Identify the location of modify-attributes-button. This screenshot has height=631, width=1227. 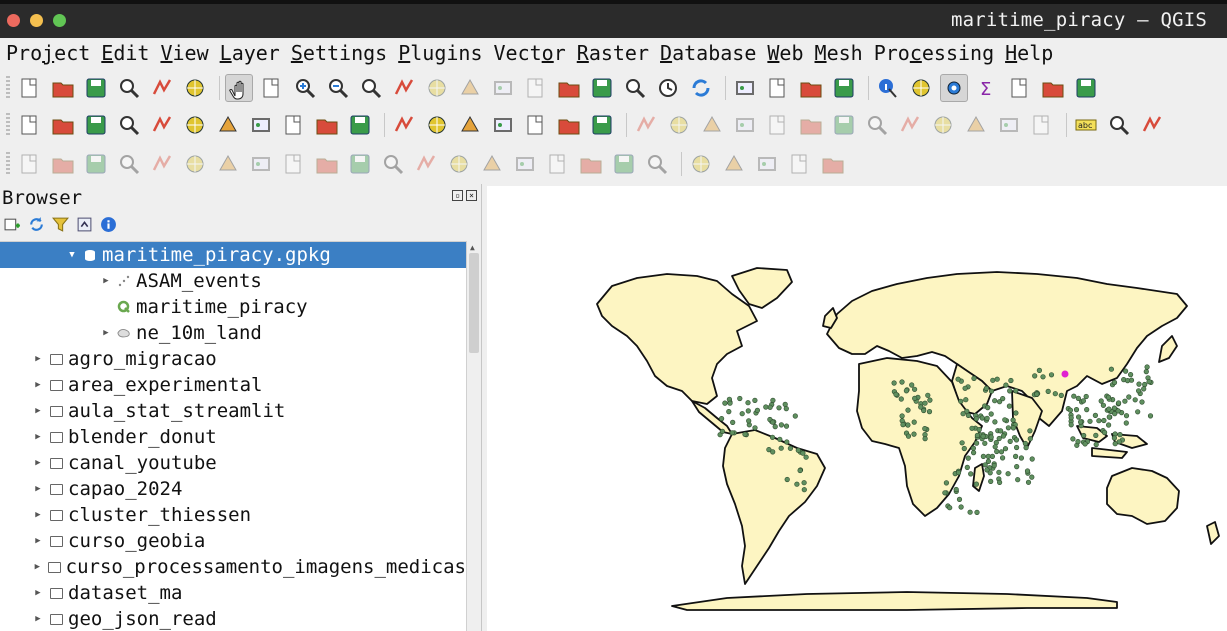
(844, 125).